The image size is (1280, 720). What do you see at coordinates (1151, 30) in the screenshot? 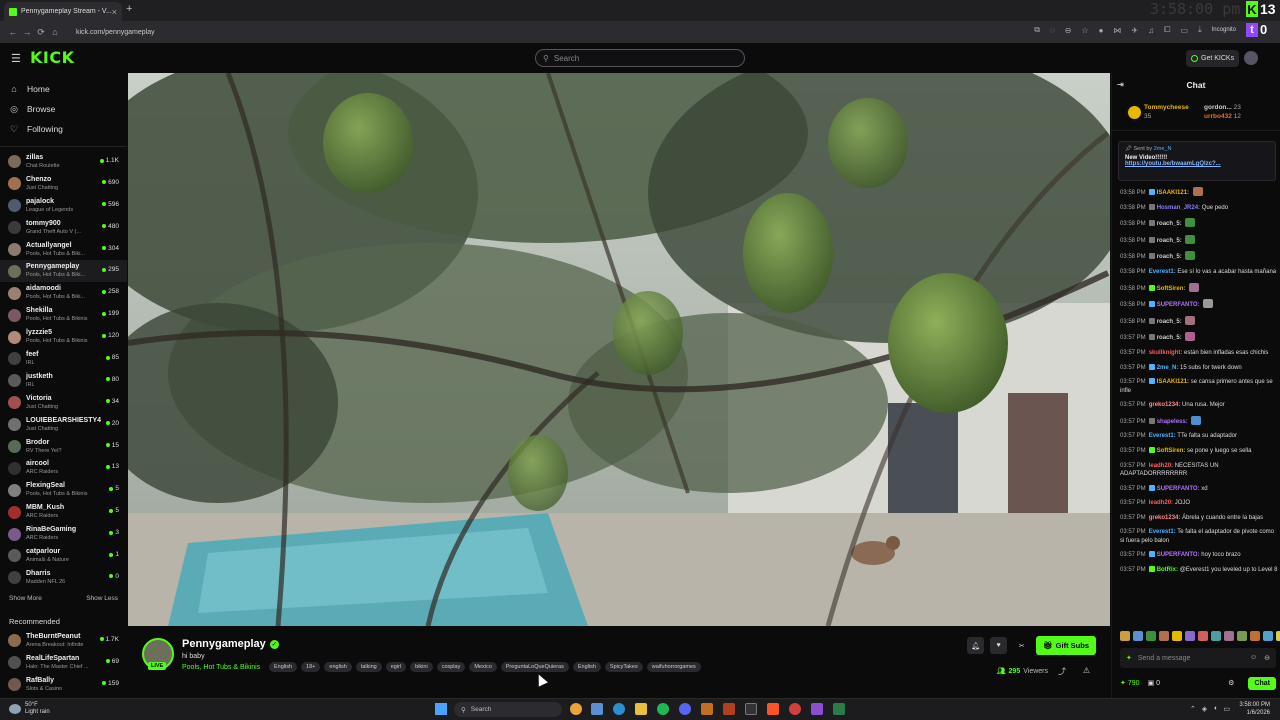
I see `extension-icon: ♫` at bounding box center [1151, 30].